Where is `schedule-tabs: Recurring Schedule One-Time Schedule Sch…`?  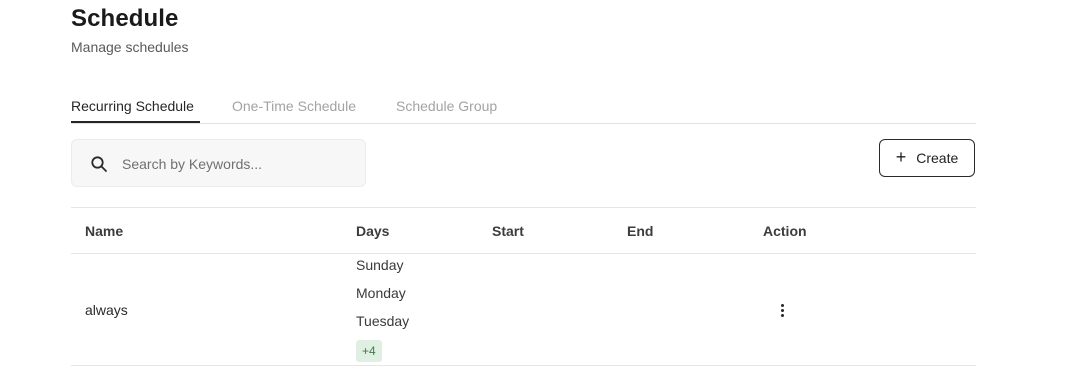
schedule-tabs: Recurring Schedule One-Time Schedule Sch… is located at coordinates (523, 109).